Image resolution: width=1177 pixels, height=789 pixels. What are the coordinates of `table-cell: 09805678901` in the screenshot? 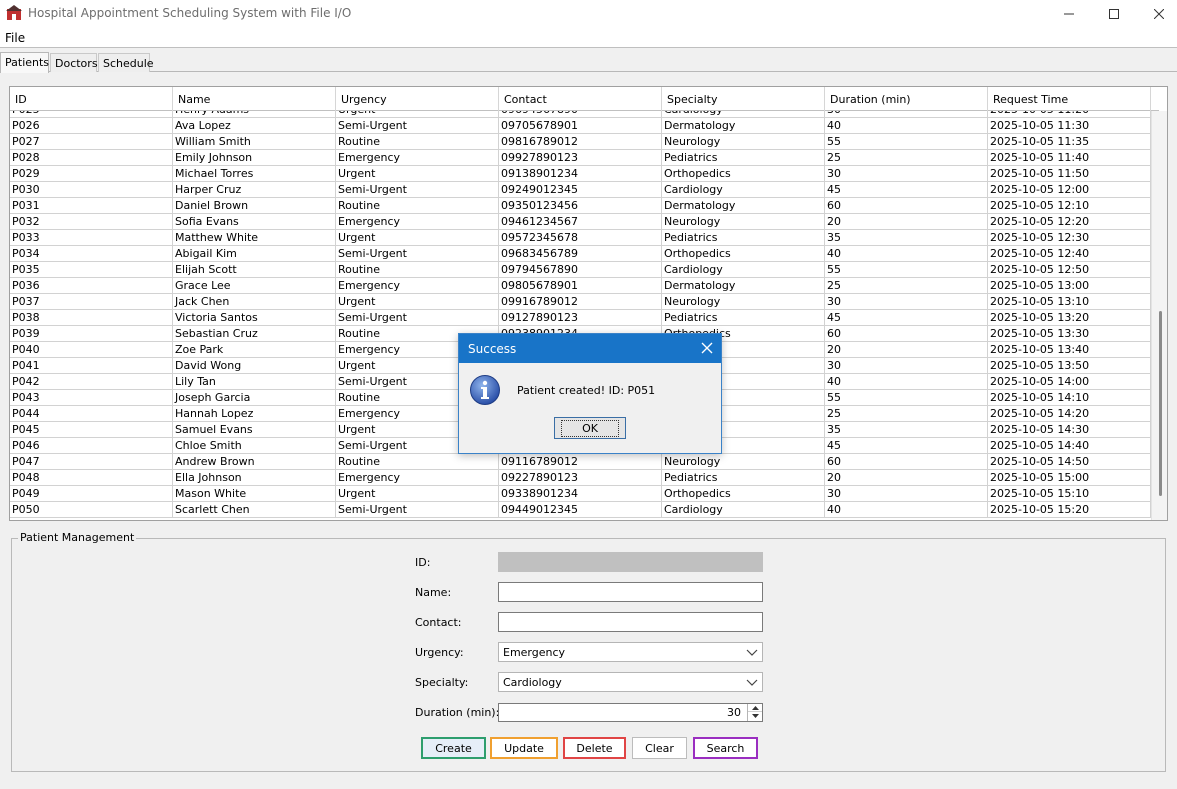 It's located at (580, 286).